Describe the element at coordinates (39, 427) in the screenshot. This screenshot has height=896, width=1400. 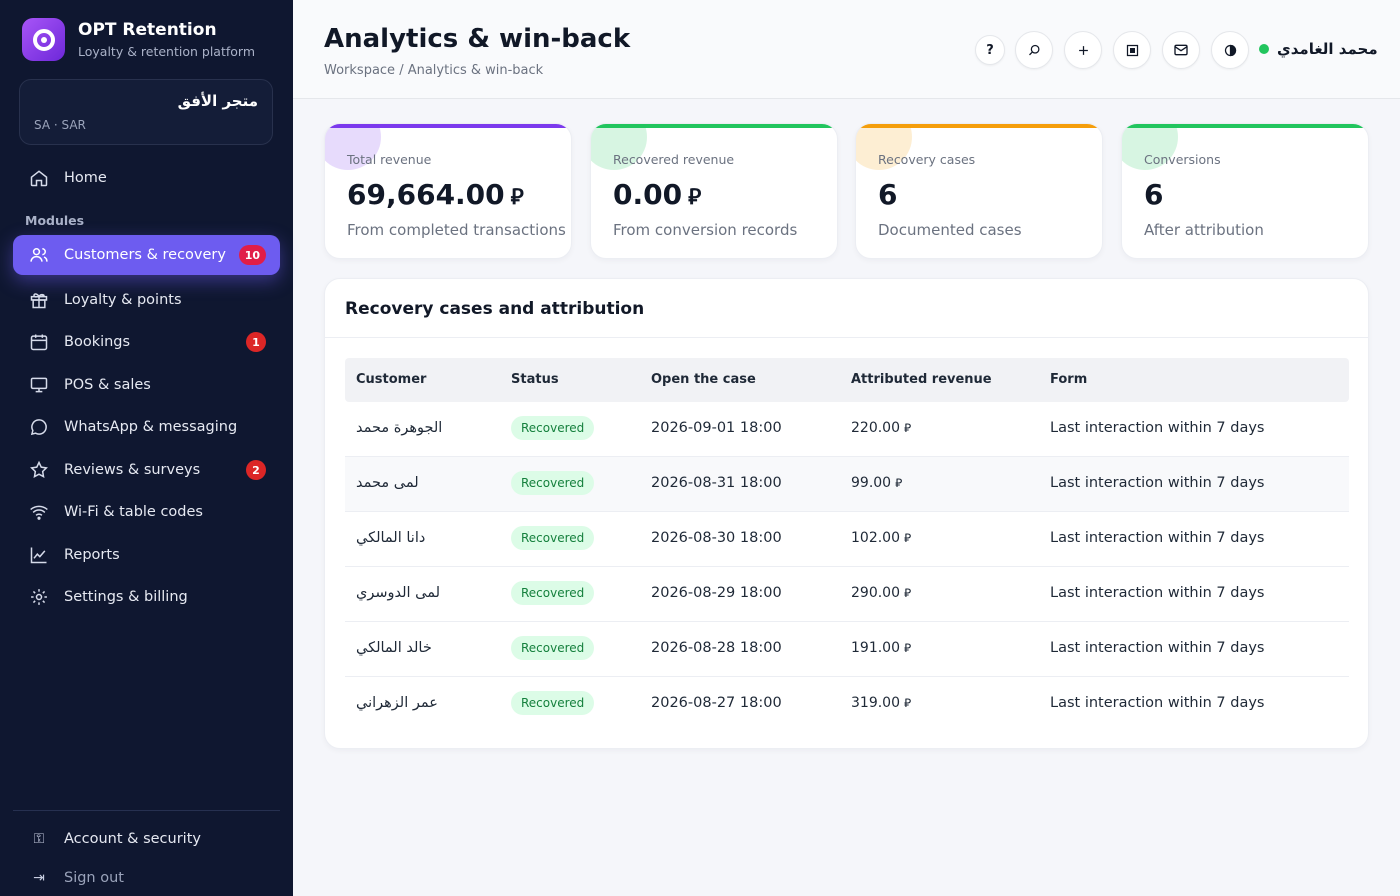
I see `chat-icon` at that location.